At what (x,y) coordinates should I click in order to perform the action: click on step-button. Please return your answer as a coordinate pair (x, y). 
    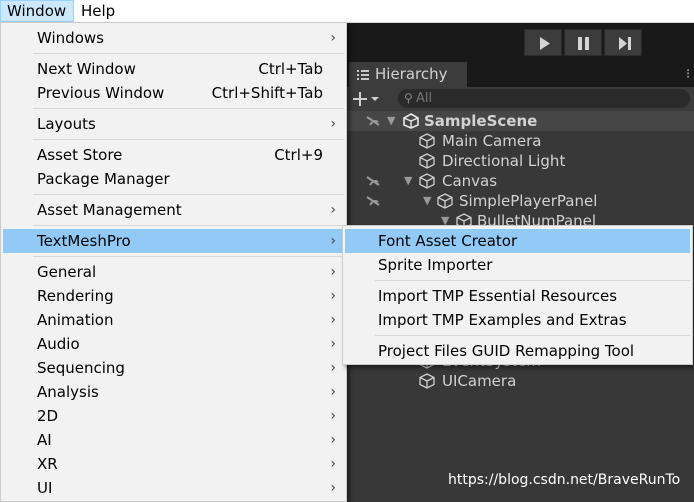
    Looking at the image, I should click on (623, 42).